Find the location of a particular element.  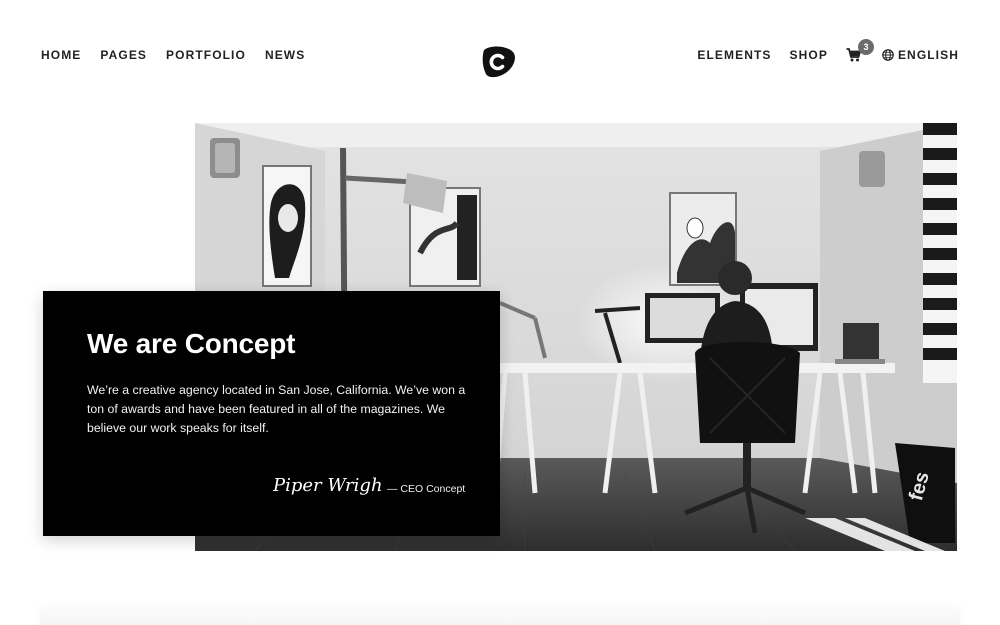

signature: Piper Wright — CEO Concept is located at coordinates (369, 485).